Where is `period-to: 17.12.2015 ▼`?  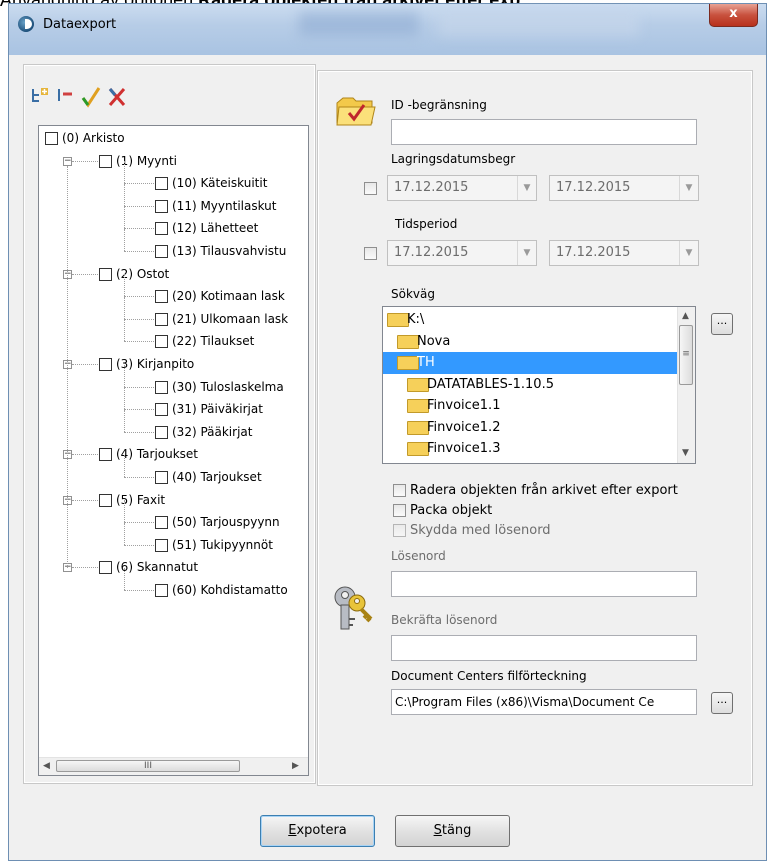 period-to: 17.12.2015 ▼ is located at coordinates (624, 253).